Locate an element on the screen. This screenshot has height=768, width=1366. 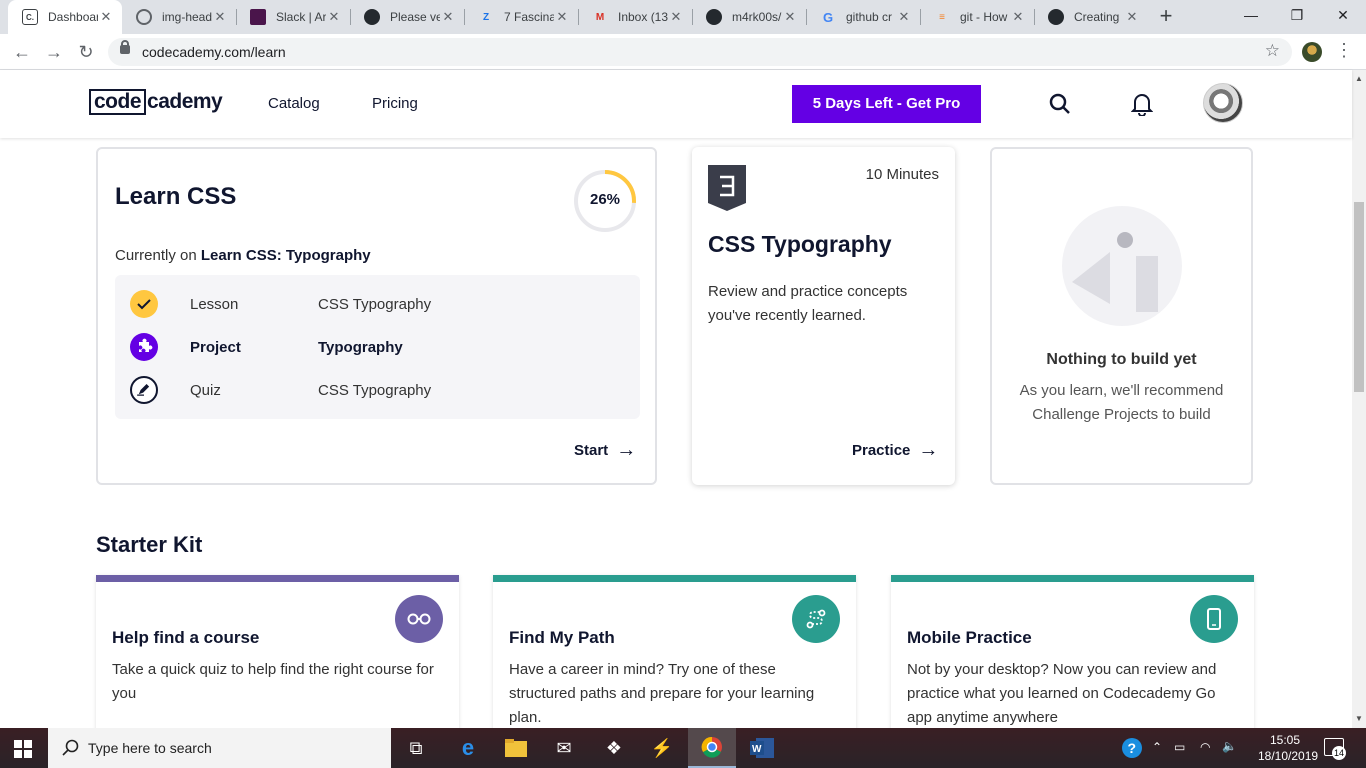
task-view-icon: ⧉ is located at coordinates (416, 748).